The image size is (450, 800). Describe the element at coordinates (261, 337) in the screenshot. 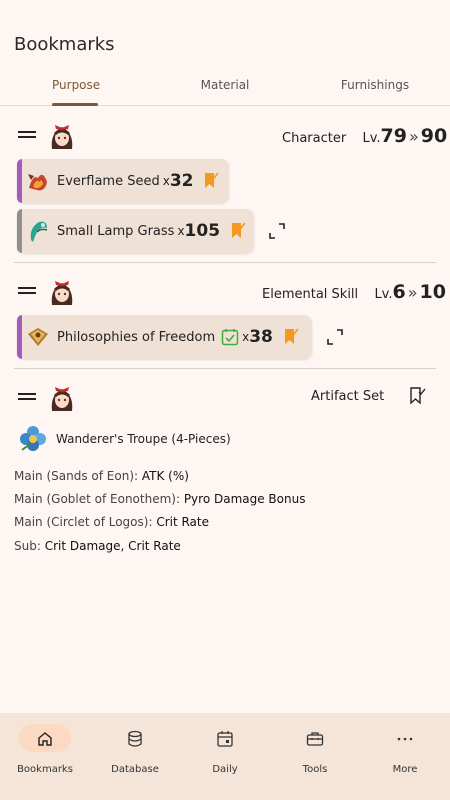

I see `quantity: 38` at that location.